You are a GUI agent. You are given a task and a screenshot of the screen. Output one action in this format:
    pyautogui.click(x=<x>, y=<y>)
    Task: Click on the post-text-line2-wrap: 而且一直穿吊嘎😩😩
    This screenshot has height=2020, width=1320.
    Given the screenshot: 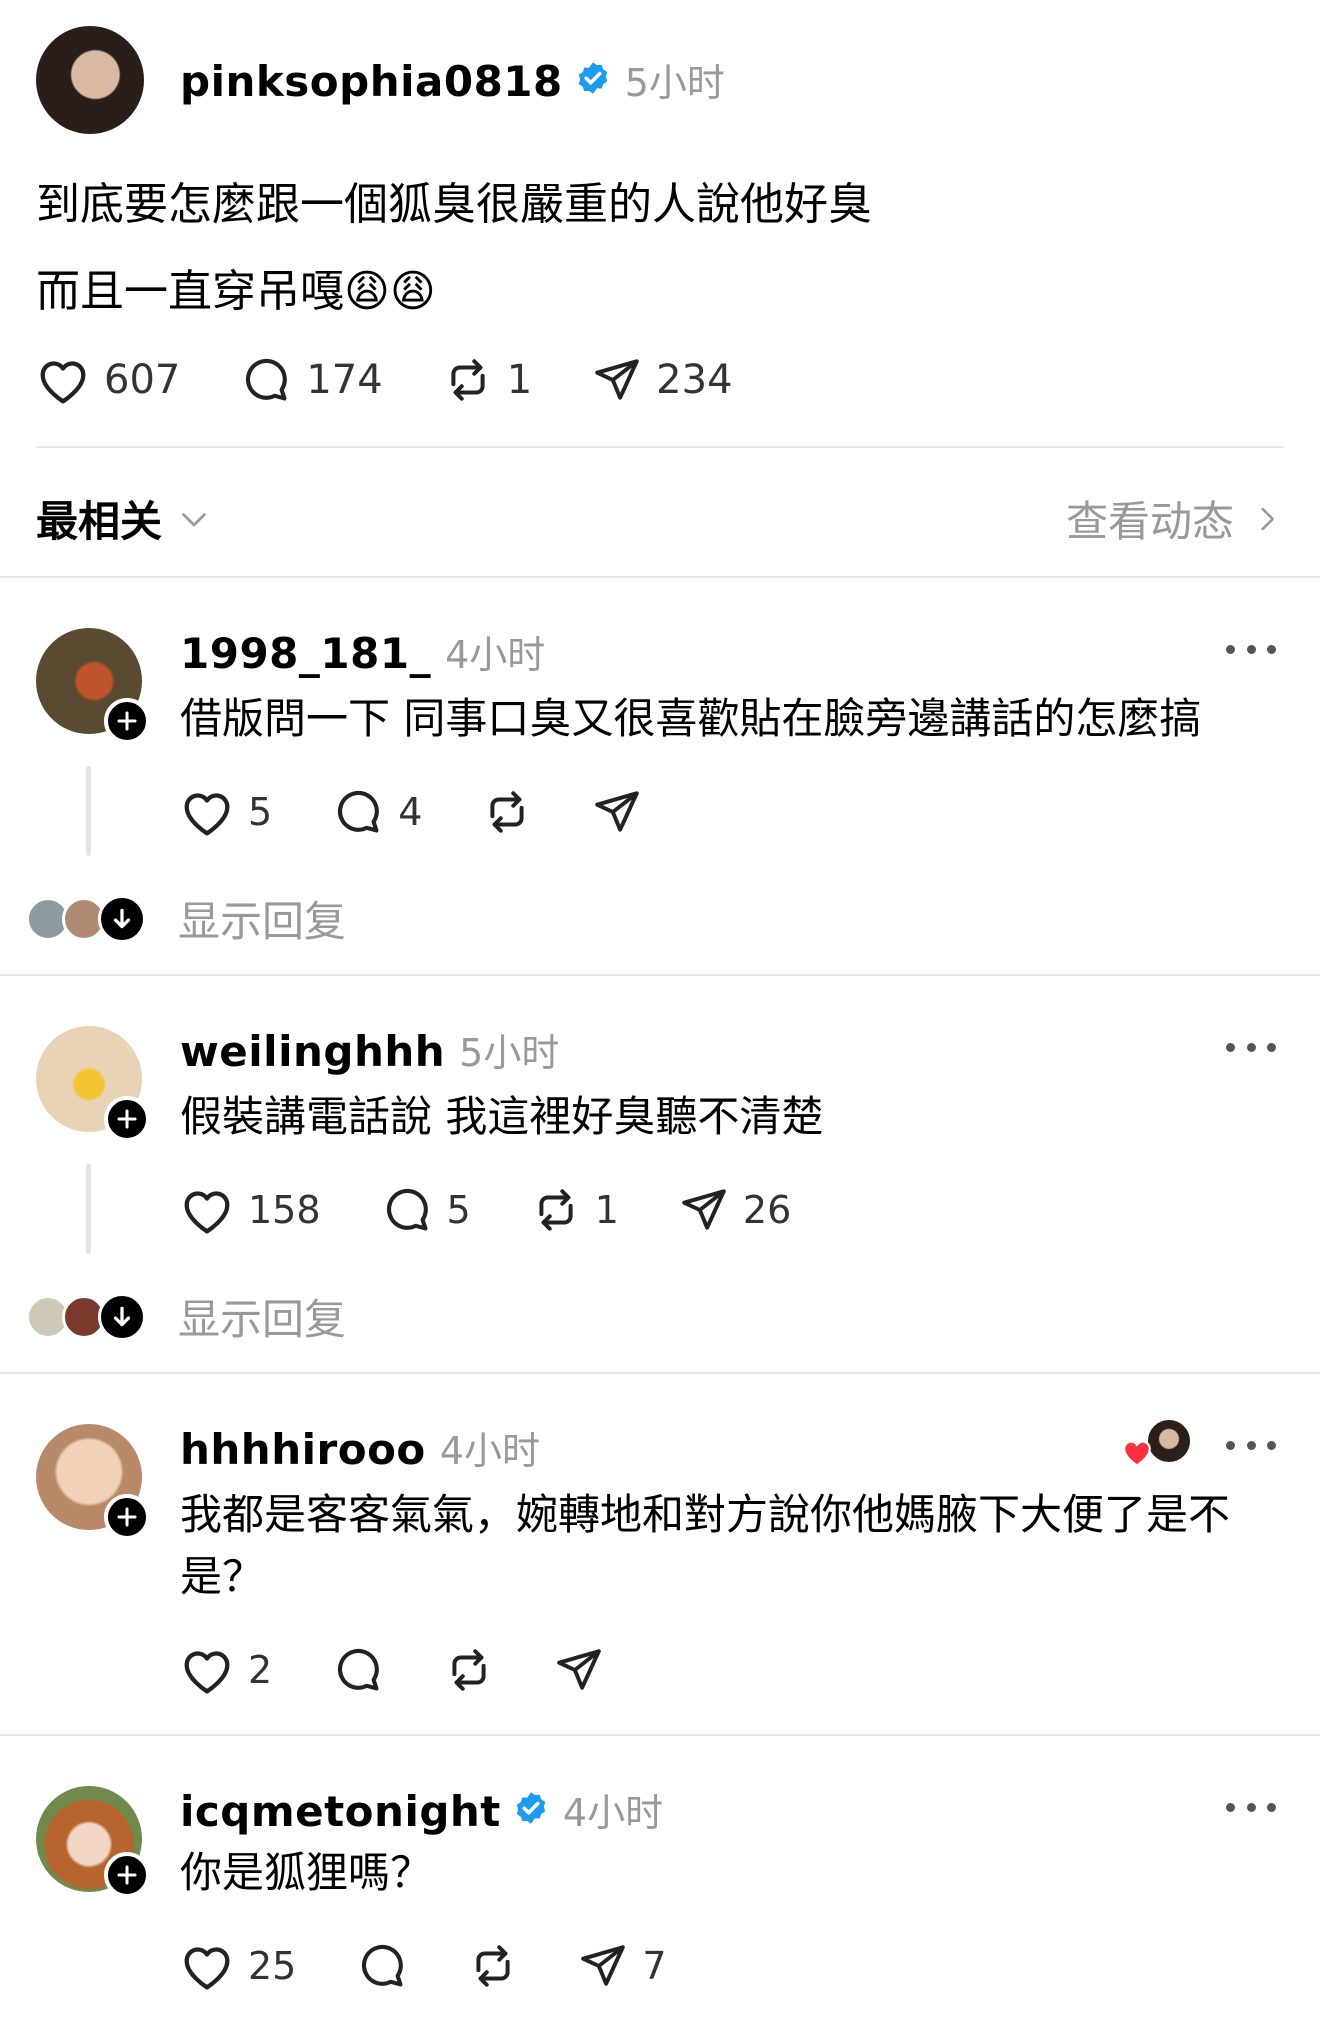 What is the action you would take?
    pyautogui.click(x=236, y=287)
    